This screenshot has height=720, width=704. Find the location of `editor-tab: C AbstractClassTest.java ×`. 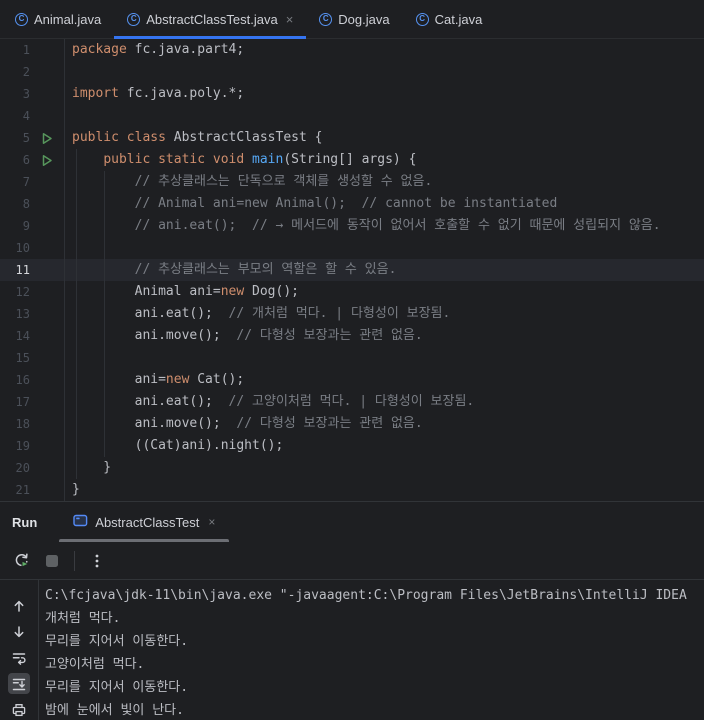

editor-tab: C AbstractClassTest.java × is located at coordinates (210, 19).